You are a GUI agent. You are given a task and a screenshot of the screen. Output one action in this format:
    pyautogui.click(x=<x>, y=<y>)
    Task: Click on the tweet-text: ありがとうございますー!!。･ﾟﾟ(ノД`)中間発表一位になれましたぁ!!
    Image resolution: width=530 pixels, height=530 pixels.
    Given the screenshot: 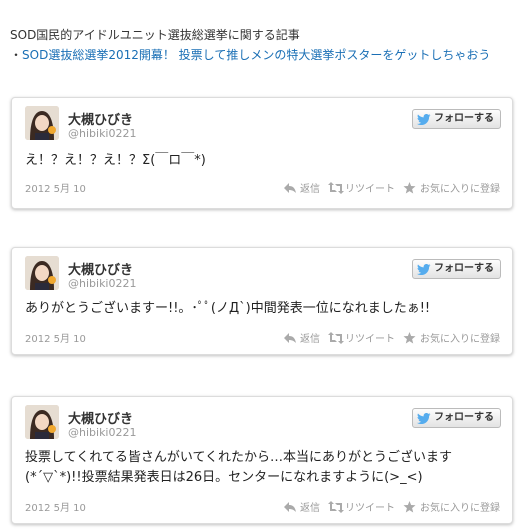 What is the action you would take?
    pyautogui.click(x=263, y=309)
    